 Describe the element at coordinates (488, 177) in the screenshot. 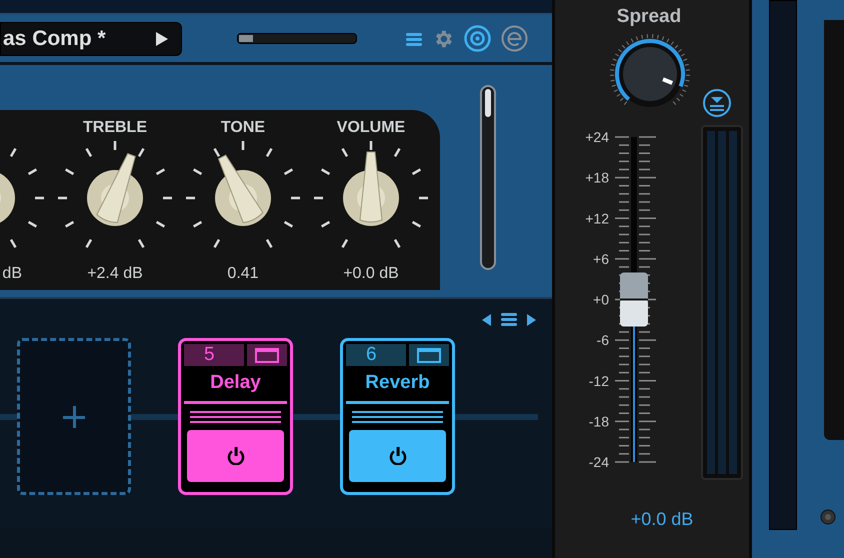

I see `scroll-handle` at that location.